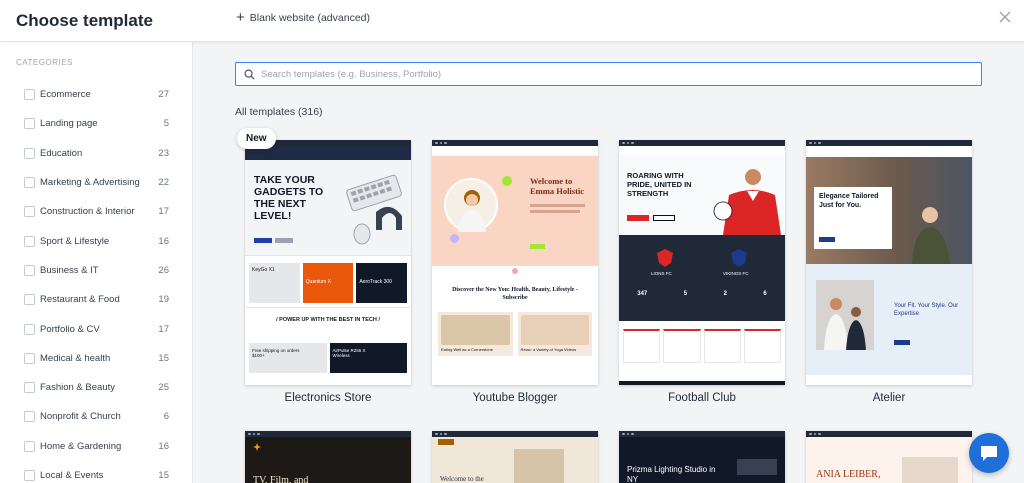  What do you see at coordinates (87, 212) in the screenshot?
I see `category-label: Construction & Interior` at bounding box center [87, 212].